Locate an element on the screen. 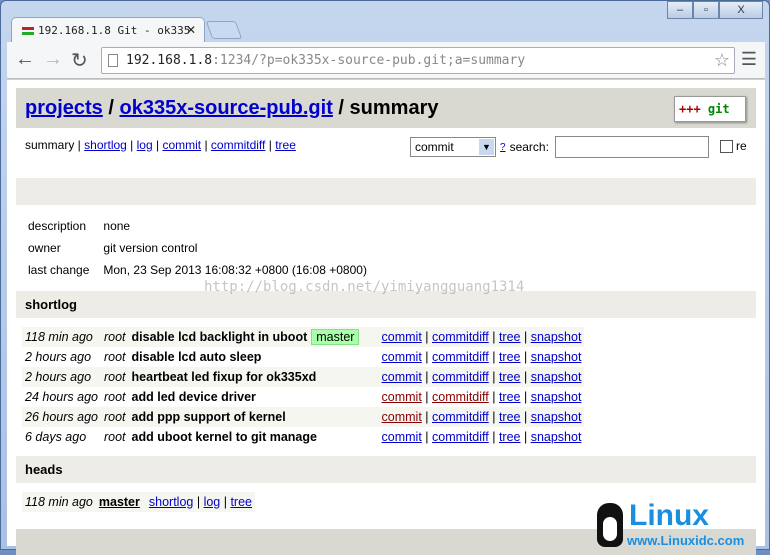 Image resolution: width=770 pixels, height=555 pixels. project-info-row: owner git version control is located at coordinates (113, 248).